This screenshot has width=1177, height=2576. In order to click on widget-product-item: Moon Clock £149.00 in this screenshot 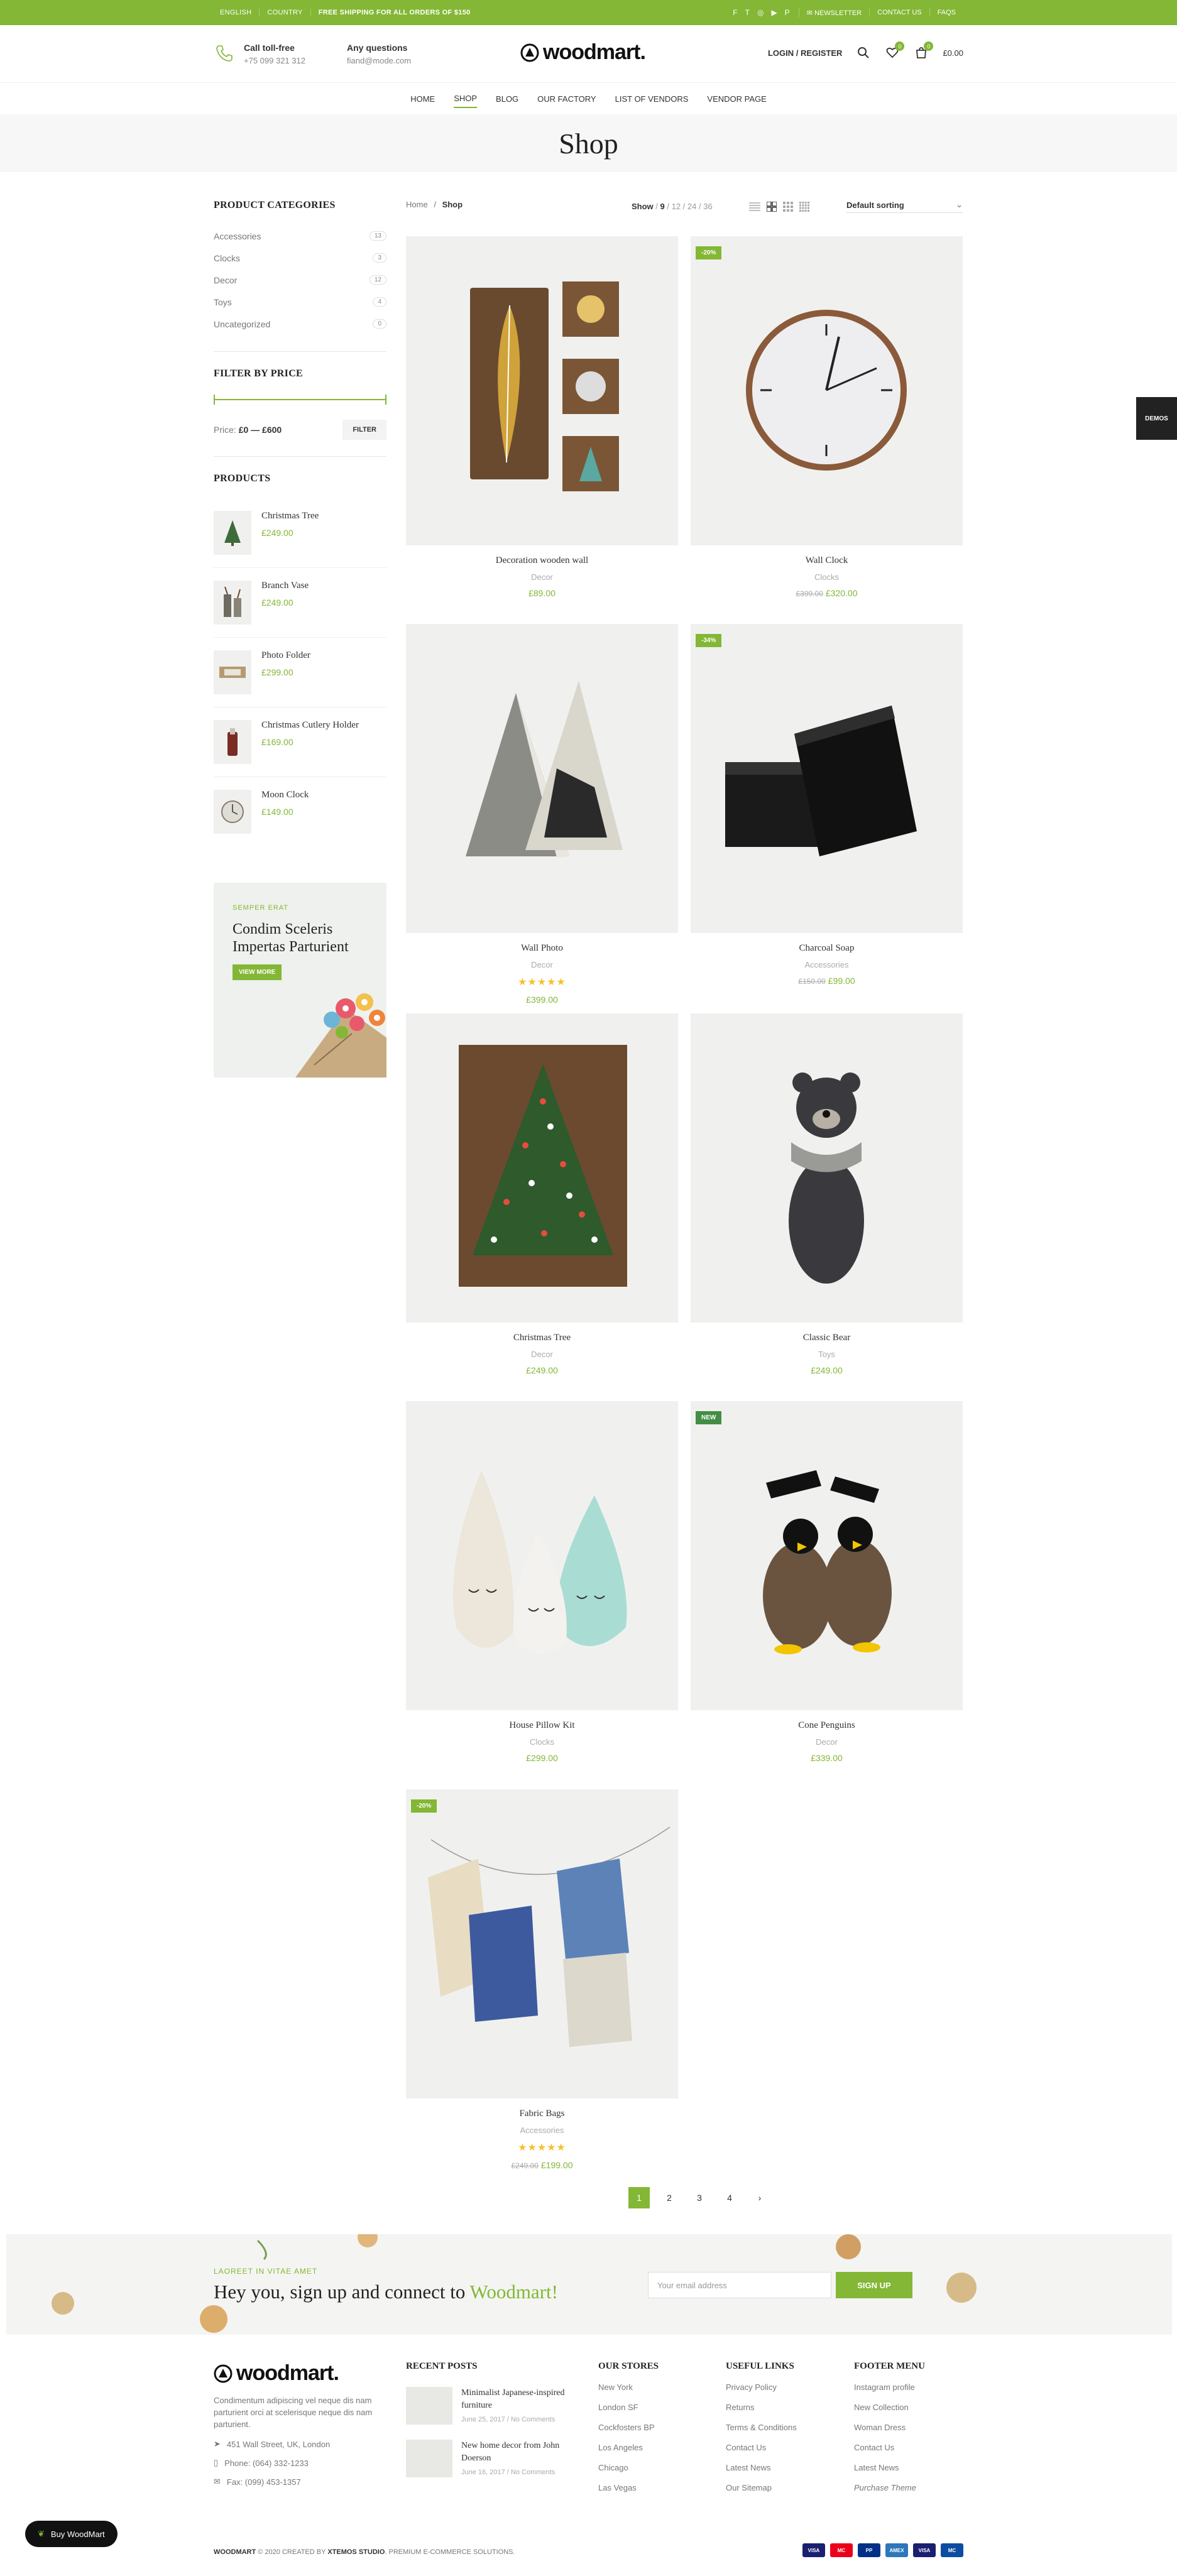, I will do `click(300, 811)`.